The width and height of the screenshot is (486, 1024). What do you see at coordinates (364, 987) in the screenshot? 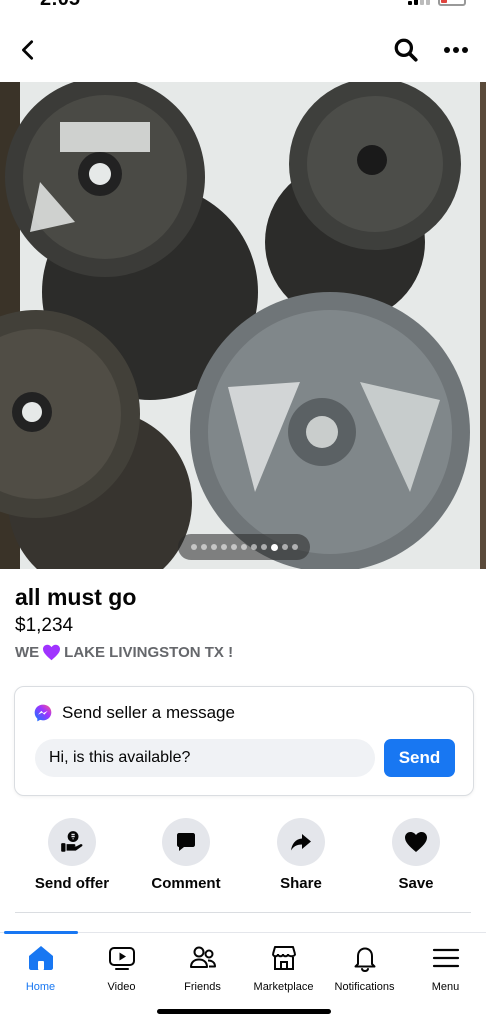
I see `tab-label: Notifications` at bounding box center [364, 987].